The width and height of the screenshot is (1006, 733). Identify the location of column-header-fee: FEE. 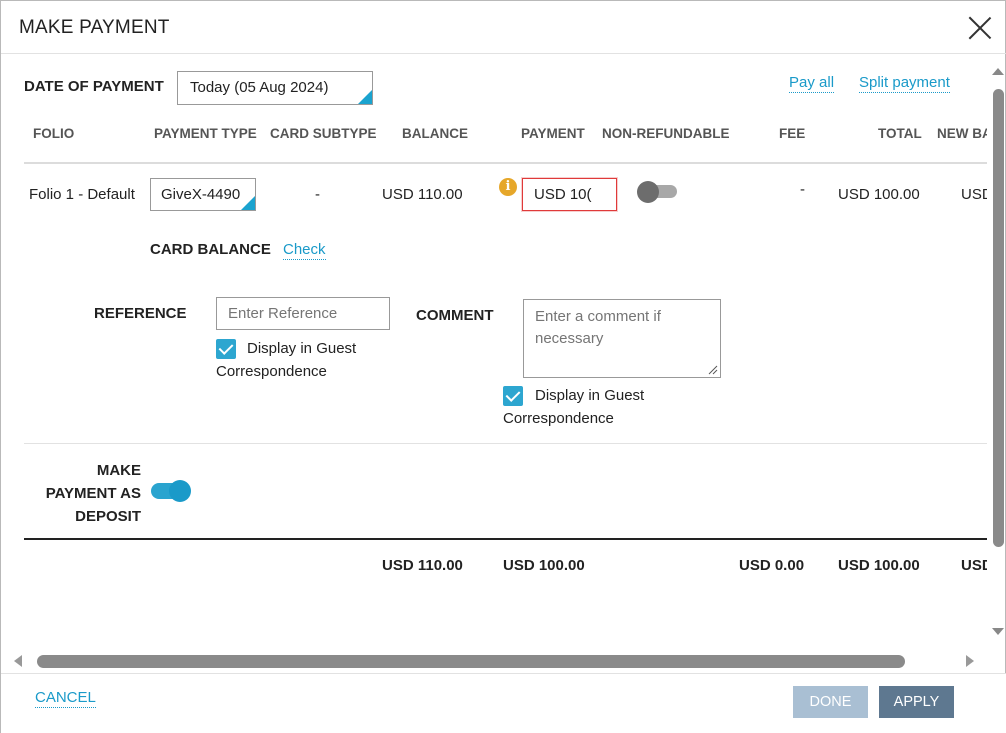
(792, 133).